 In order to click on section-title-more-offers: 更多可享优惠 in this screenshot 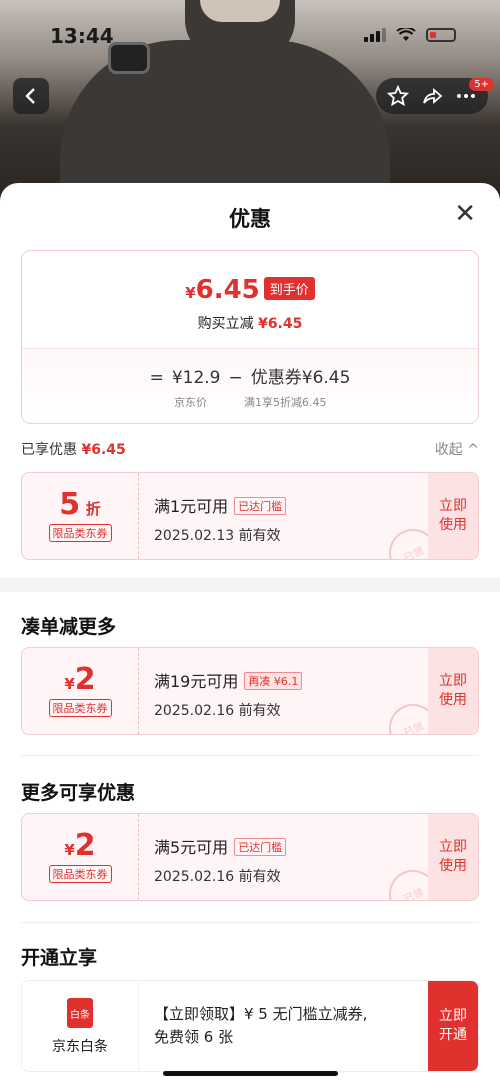, I will do `click(78, 793)`.